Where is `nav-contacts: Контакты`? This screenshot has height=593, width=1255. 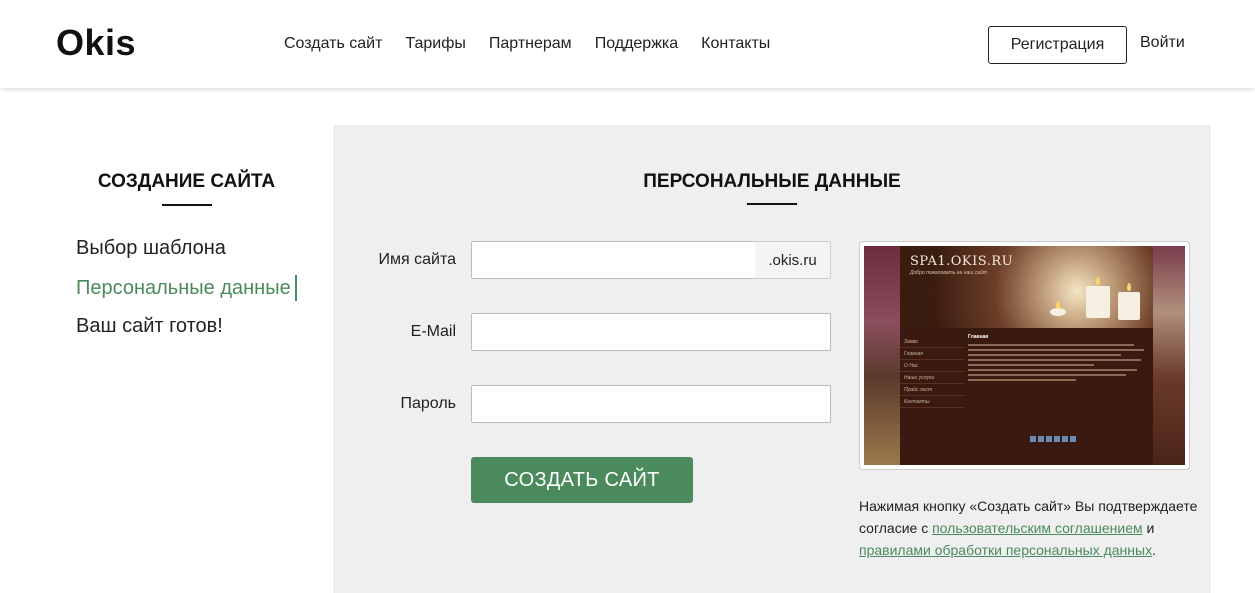 nav-contacts: Контакты is located at coordinates (735, 44).